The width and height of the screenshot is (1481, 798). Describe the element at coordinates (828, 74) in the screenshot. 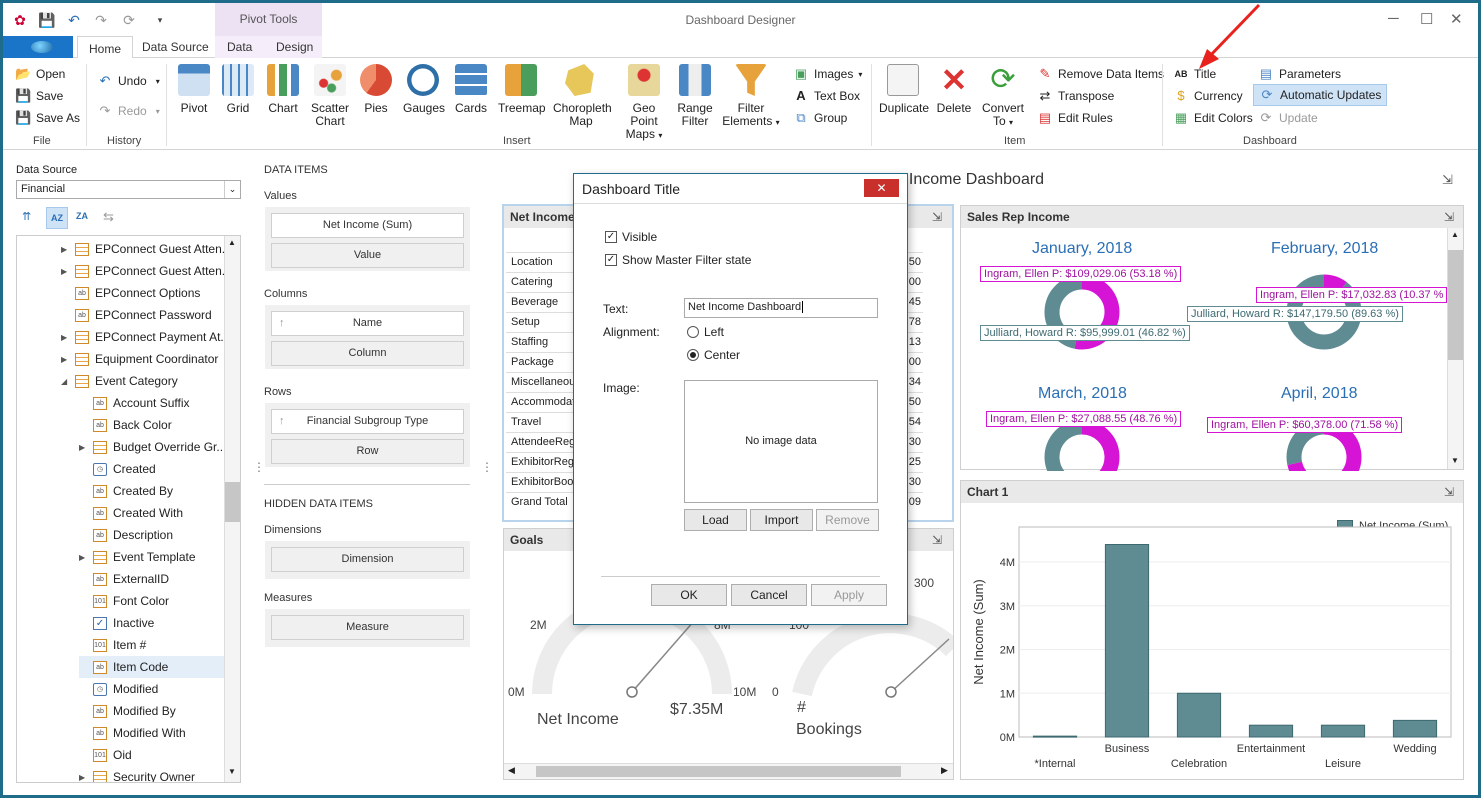

I see `images-button: ▣ Images ▾` at that location.